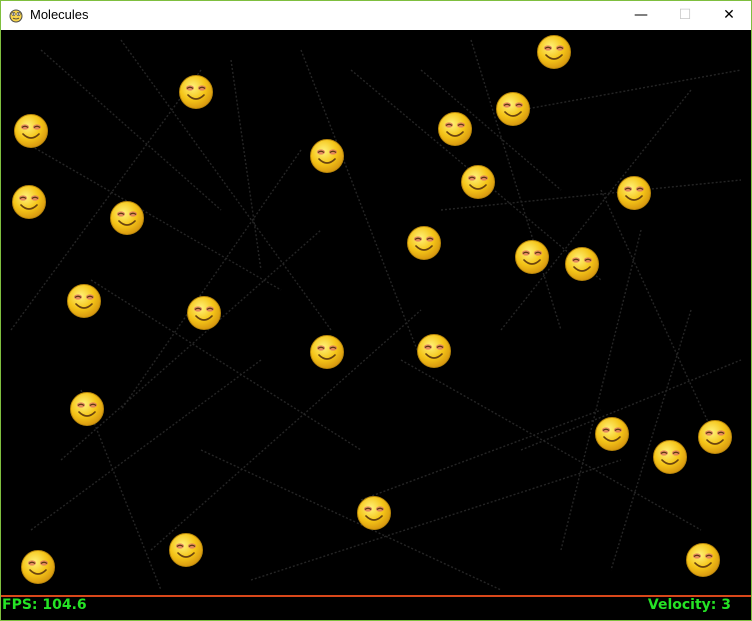 The width and height of the screenshot is (752, 621). Describe the element at coordinates (16, 16) in the screenshot. I see `pygame-snake-icon` at that location.